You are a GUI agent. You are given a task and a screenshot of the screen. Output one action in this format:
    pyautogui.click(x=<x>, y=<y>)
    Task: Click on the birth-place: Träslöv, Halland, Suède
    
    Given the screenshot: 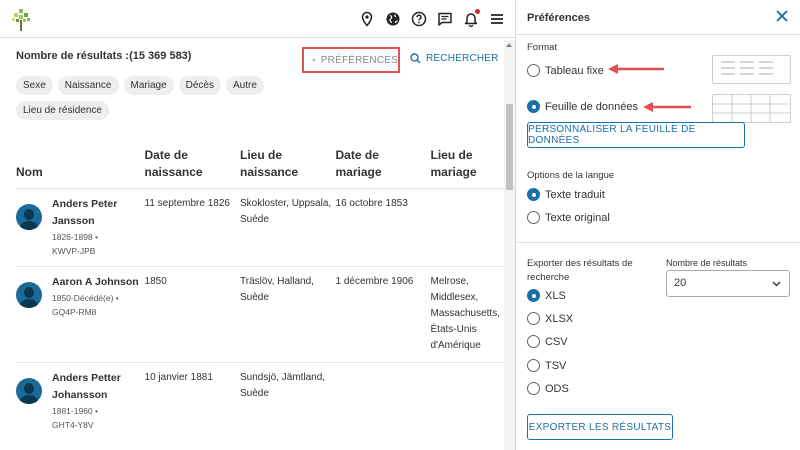 What is the action you would take?
    pyautogui.click(x=288, y=314)
    